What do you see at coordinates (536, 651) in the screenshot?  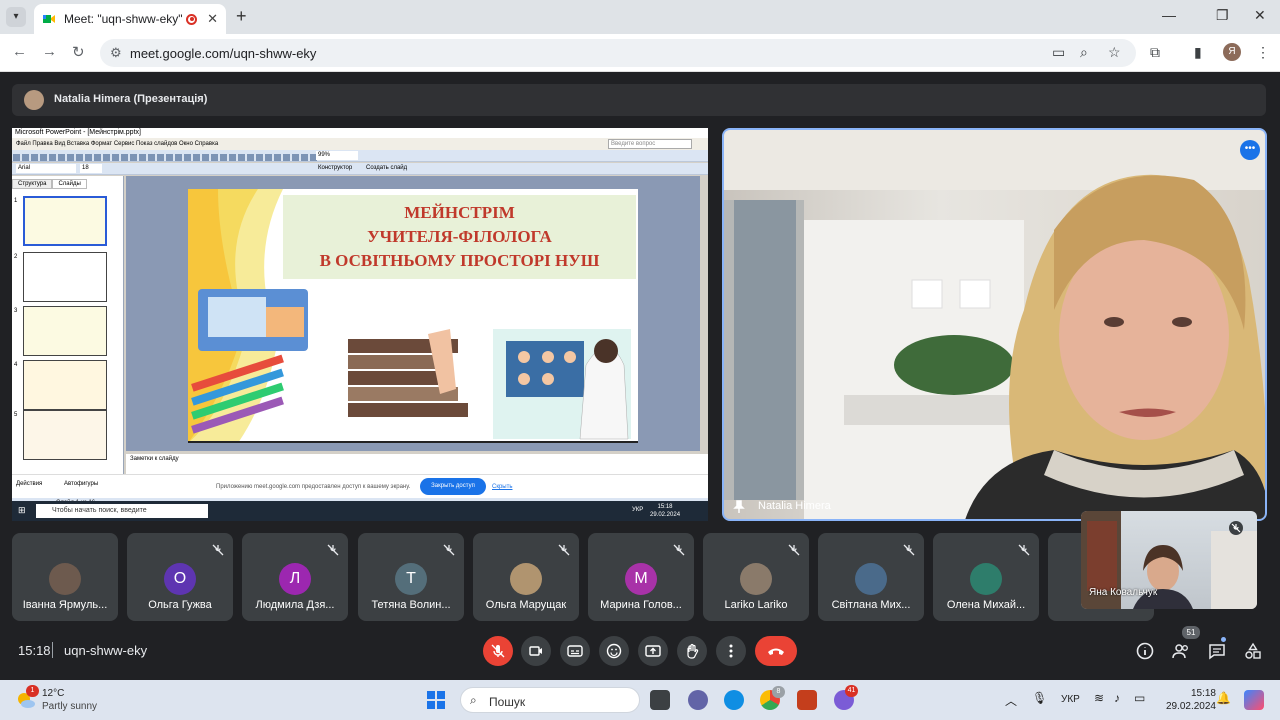 I see `camera-button` at bounding box center [536, 651].